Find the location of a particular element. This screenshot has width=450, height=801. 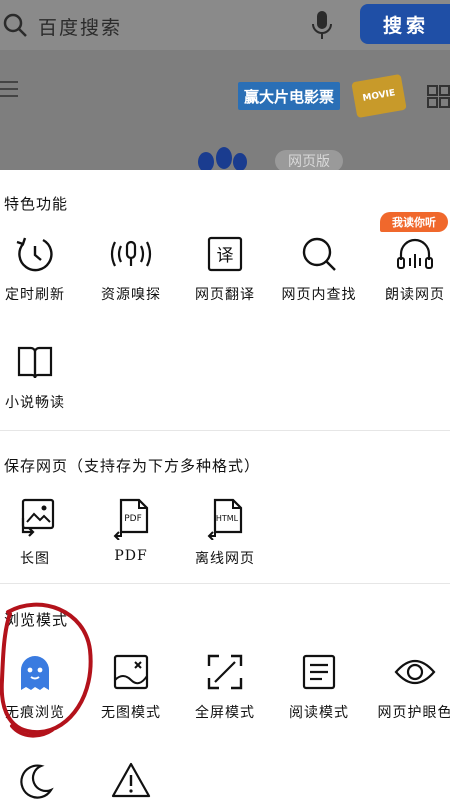

novel-reading-label: 小说畅读 is located at coordinates (35, 403).